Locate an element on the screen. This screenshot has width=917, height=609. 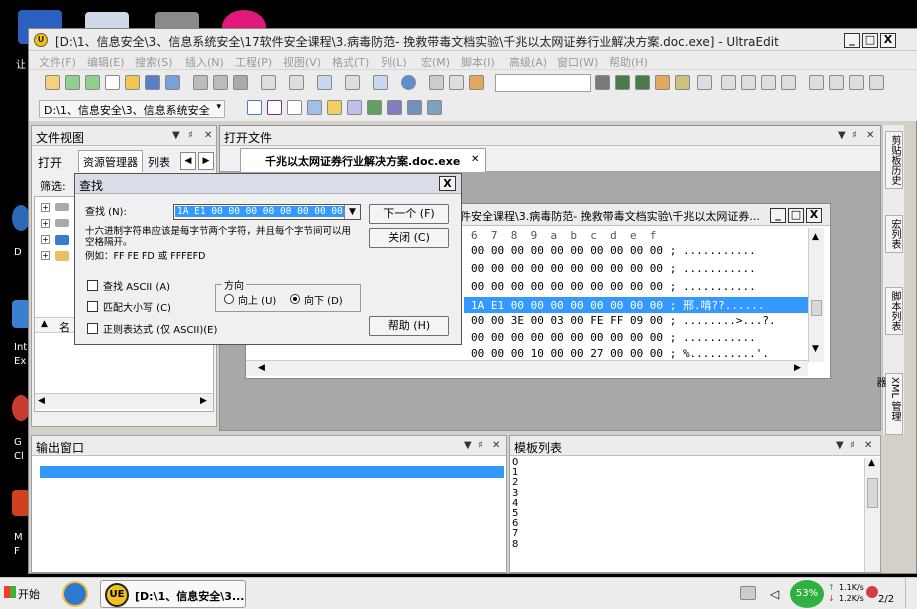
keyboard-icon is located at coordinates (748, 593).